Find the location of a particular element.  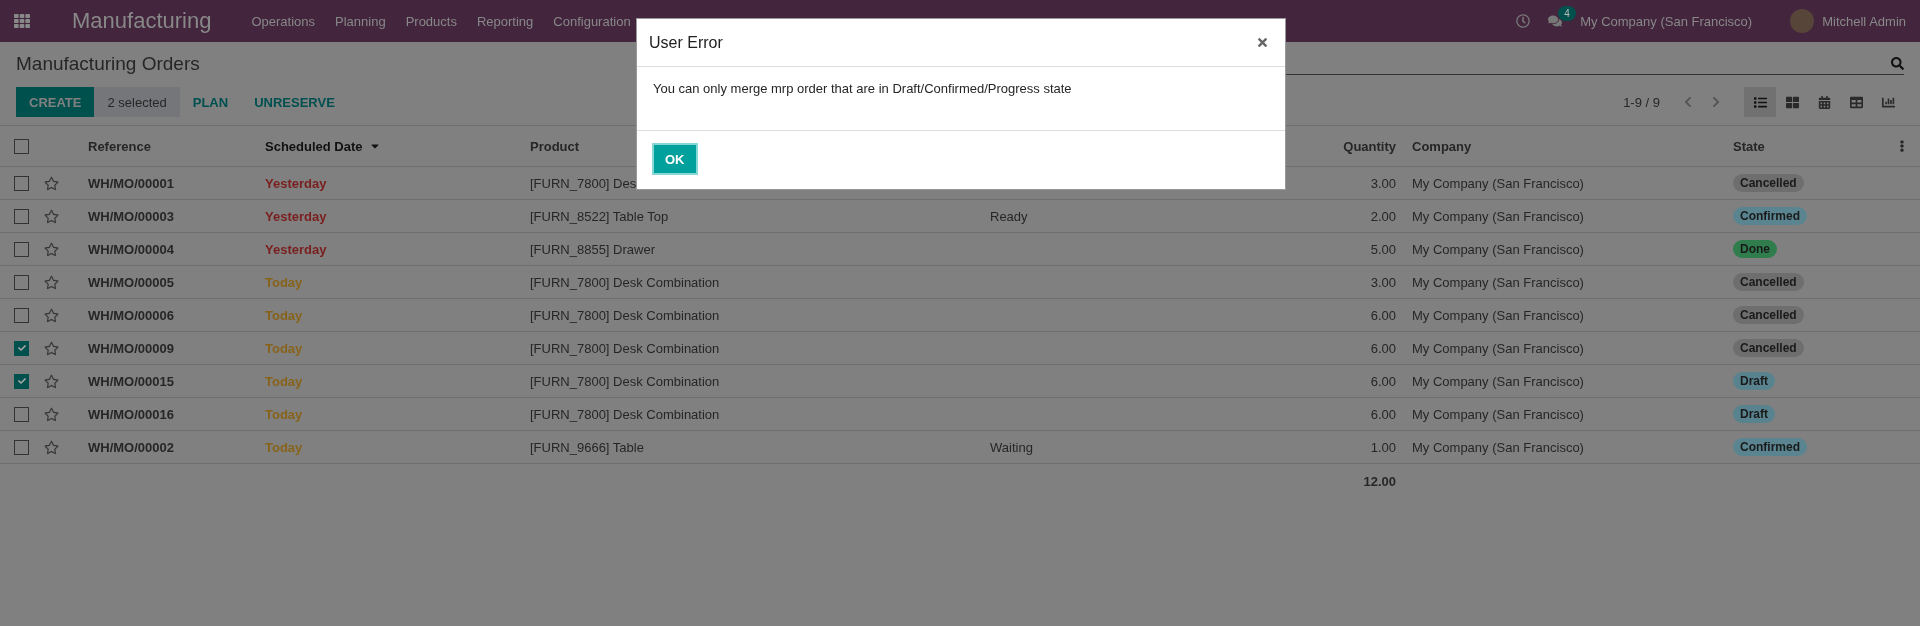

table-cell-text: WH/MO/00002 is located at coordinates (131, 447).